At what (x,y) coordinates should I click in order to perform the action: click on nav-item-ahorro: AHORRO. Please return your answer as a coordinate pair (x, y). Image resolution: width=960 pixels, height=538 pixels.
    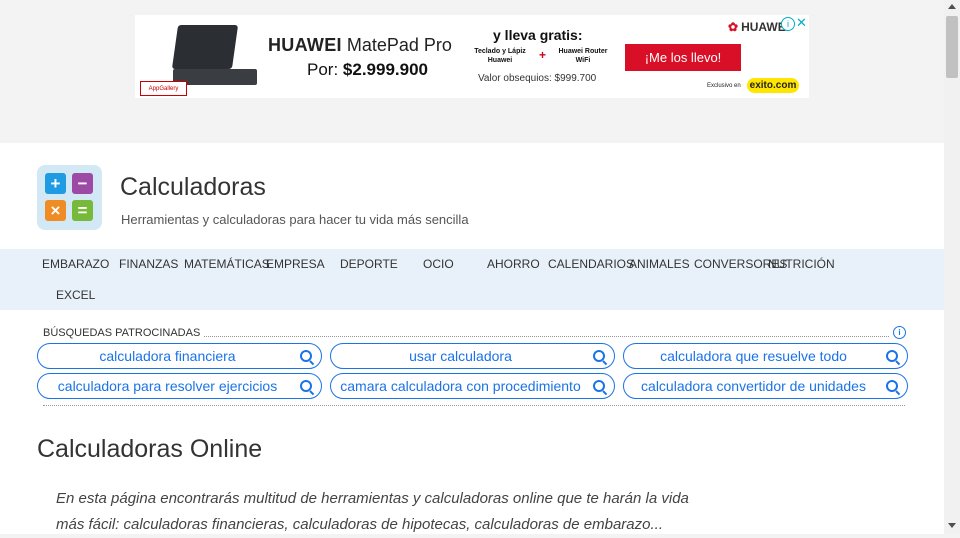
    Looking at the image, I should click on (513, 264).